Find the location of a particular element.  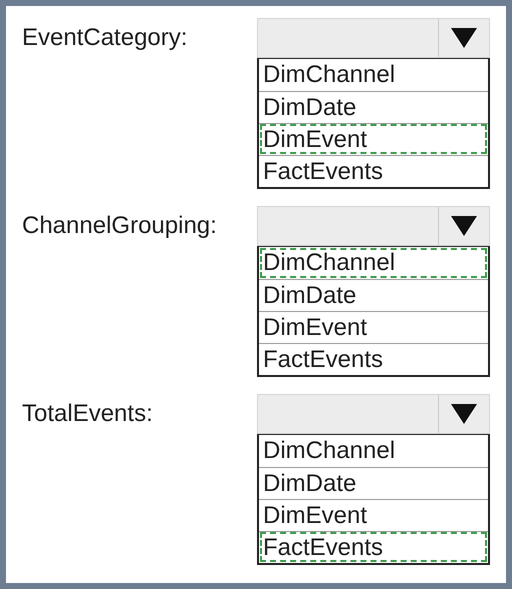

field-label: TotalEvents: is located at coordinates (87, 414).